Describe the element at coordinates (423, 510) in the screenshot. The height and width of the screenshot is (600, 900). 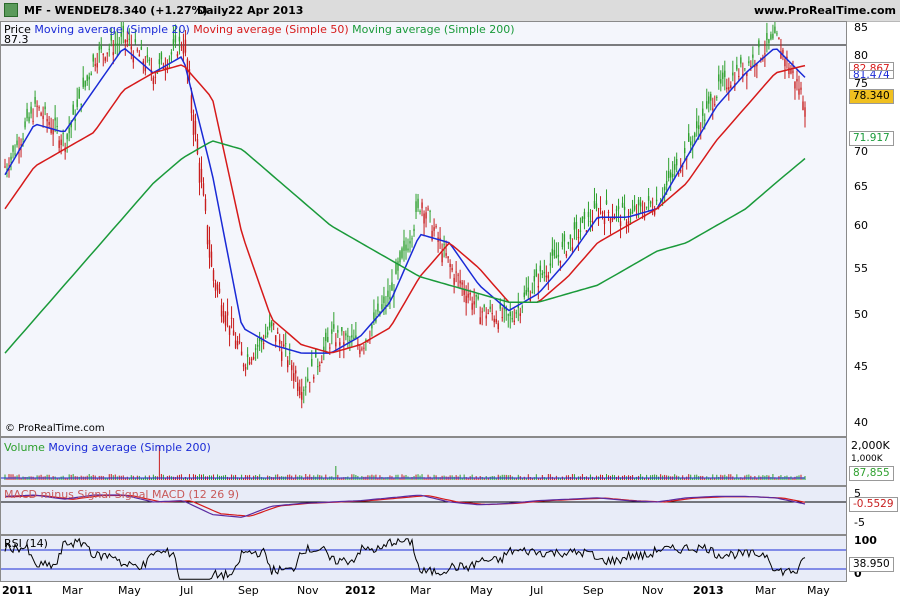
I see `macd-panel: MACD minus Signal Signal MACD (12 26 9)` at that location.